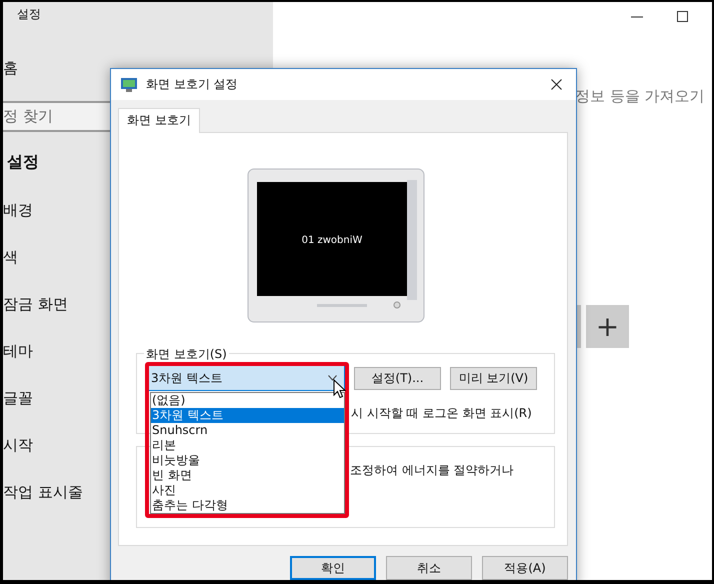  What do you see at coordinates (159, 120) in the screenshot?
I see `tab: 화면 보호기` at bounding box center [159, 120].